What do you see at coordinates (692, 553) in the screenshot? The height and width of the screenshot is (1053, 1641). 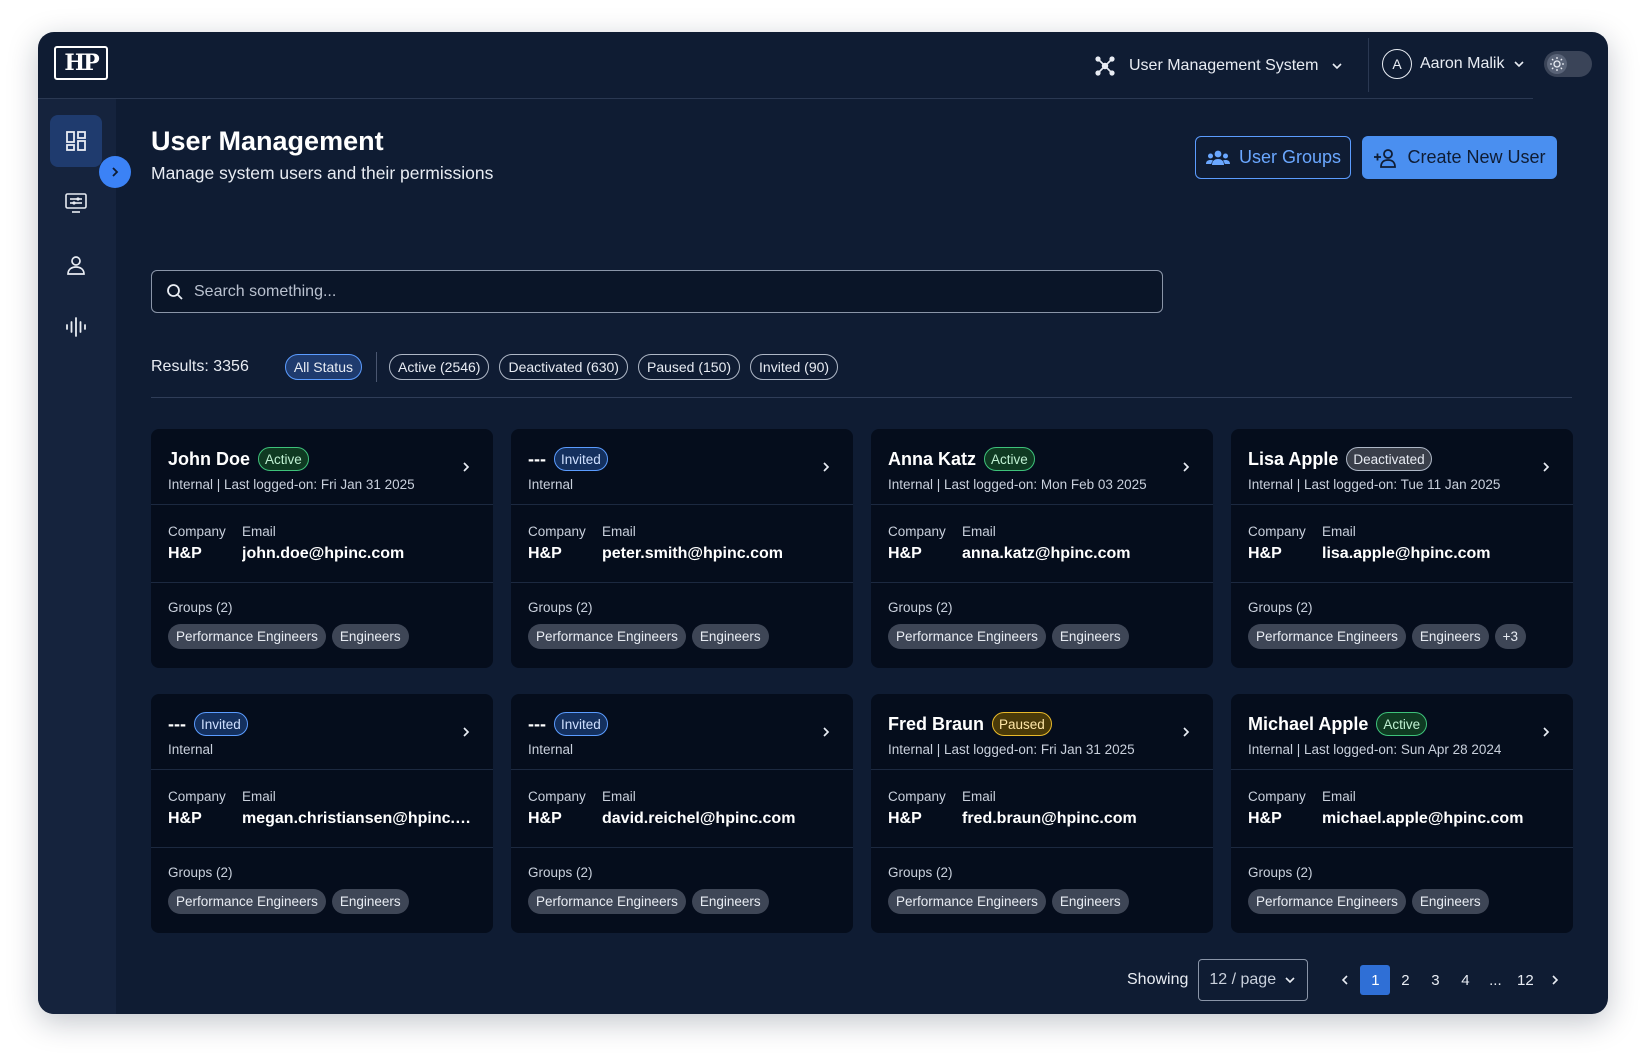 I see `email-value: peter.smith@hpinc.com` at bounding box center [692, 553].